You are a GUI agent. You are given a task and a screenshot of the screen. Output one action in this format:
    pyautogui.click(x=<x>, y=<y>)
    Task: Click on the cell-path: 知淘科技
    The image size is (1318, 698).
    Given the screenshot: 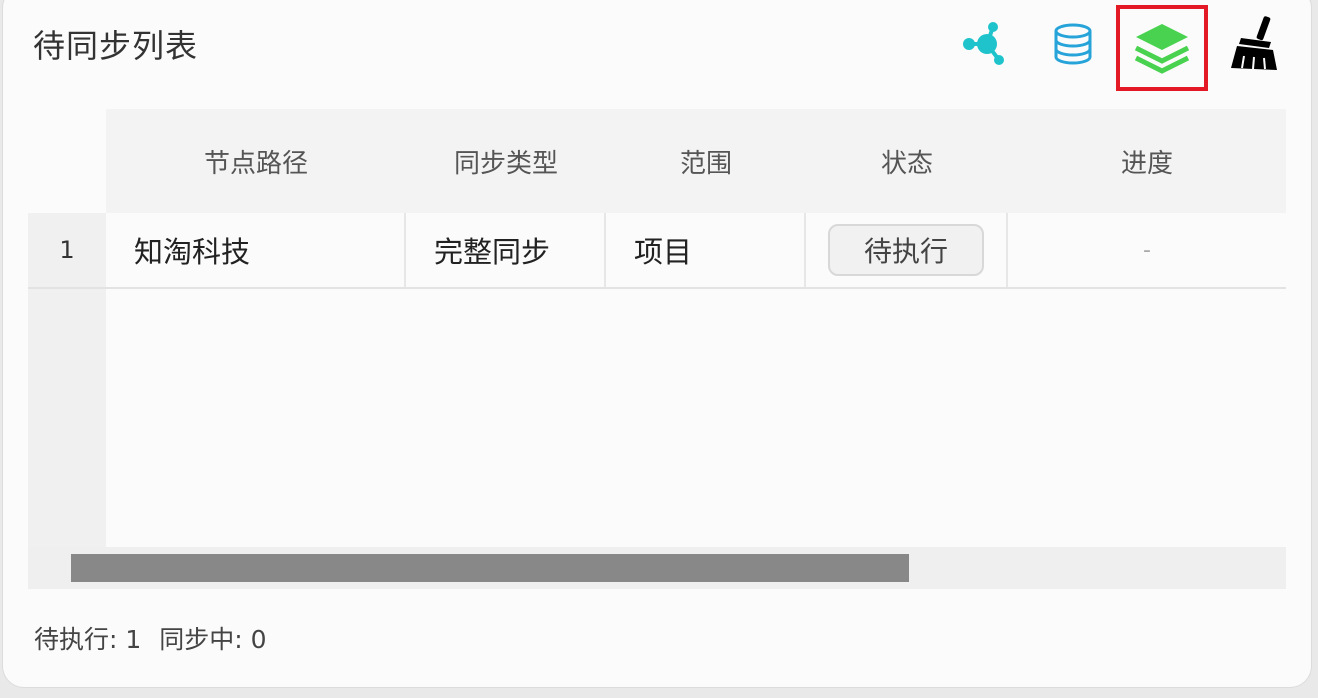 What is the action you would take?
    pyautogui.click(x=256, y=250)
    